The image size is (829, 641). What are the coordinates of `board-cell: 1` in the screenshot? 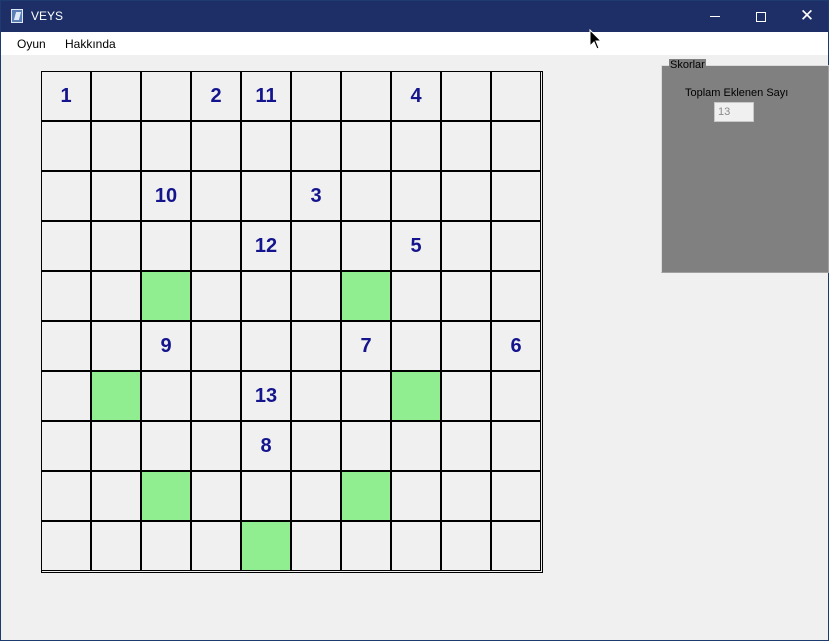 It's located at (66, 96).